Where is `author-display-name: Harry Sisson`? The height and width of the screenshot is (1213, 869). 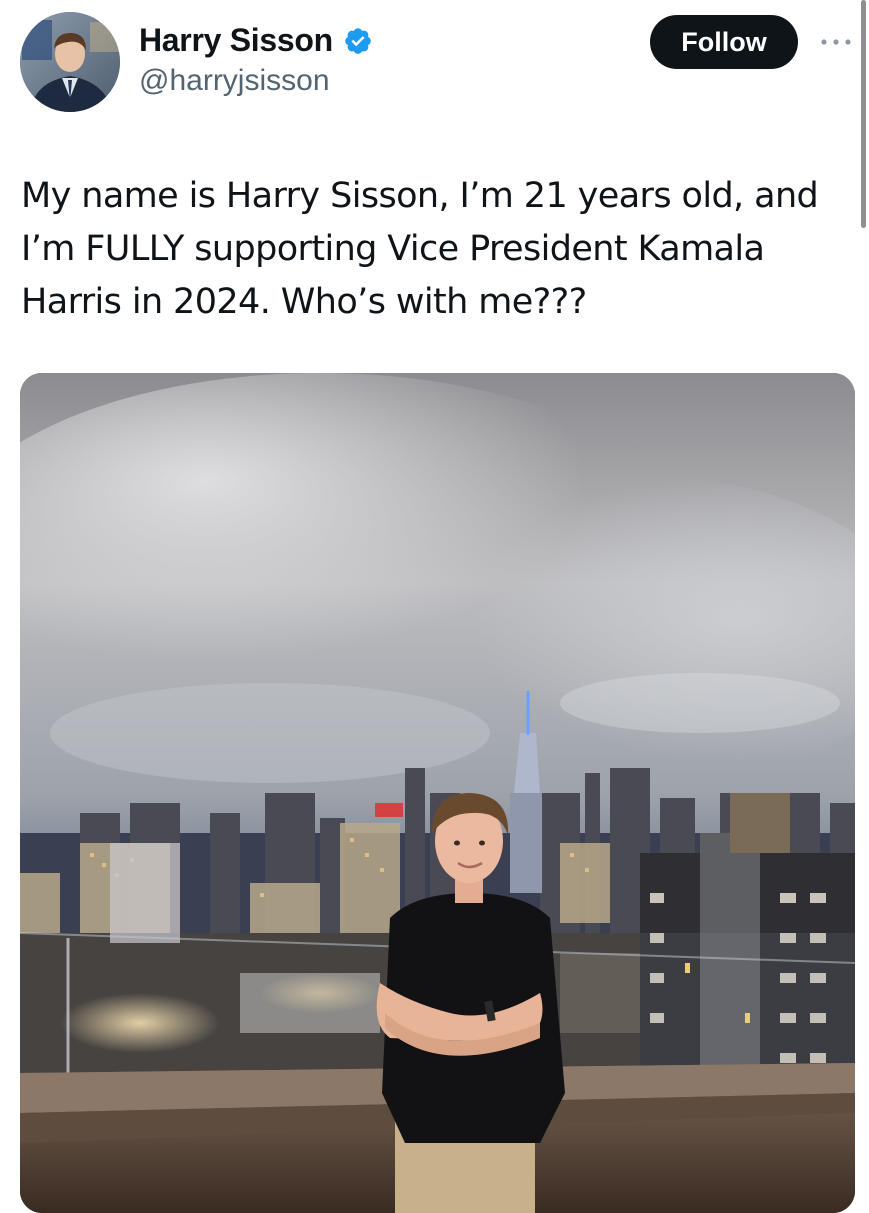
author-display-name: Harry Sisson is located at coordinates (236, 40).